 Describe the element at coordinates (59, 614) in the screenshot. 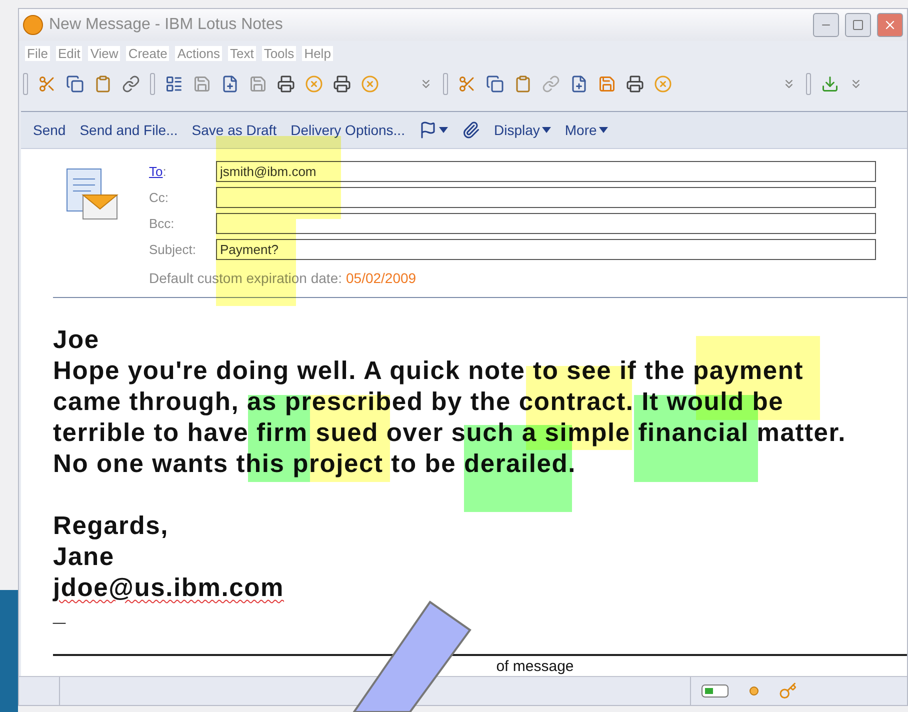

I see `text-cursor: _` at that location.